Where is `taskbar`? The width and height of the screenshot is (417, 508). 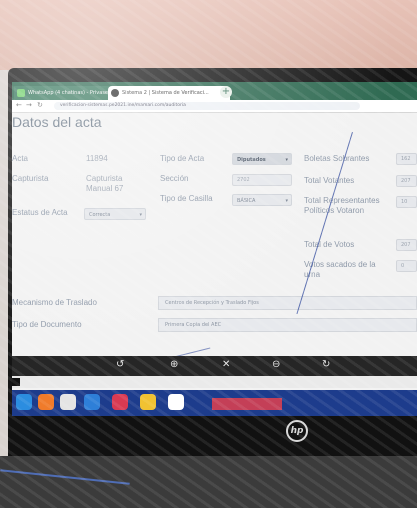 taskbar is located at coordinates (214, 403).